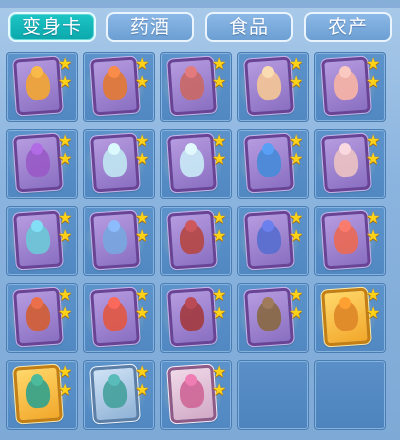  Describe the element at coordinates (348, 27) in the screenshot. I see `tab-farm-produce: 农产` at that location.